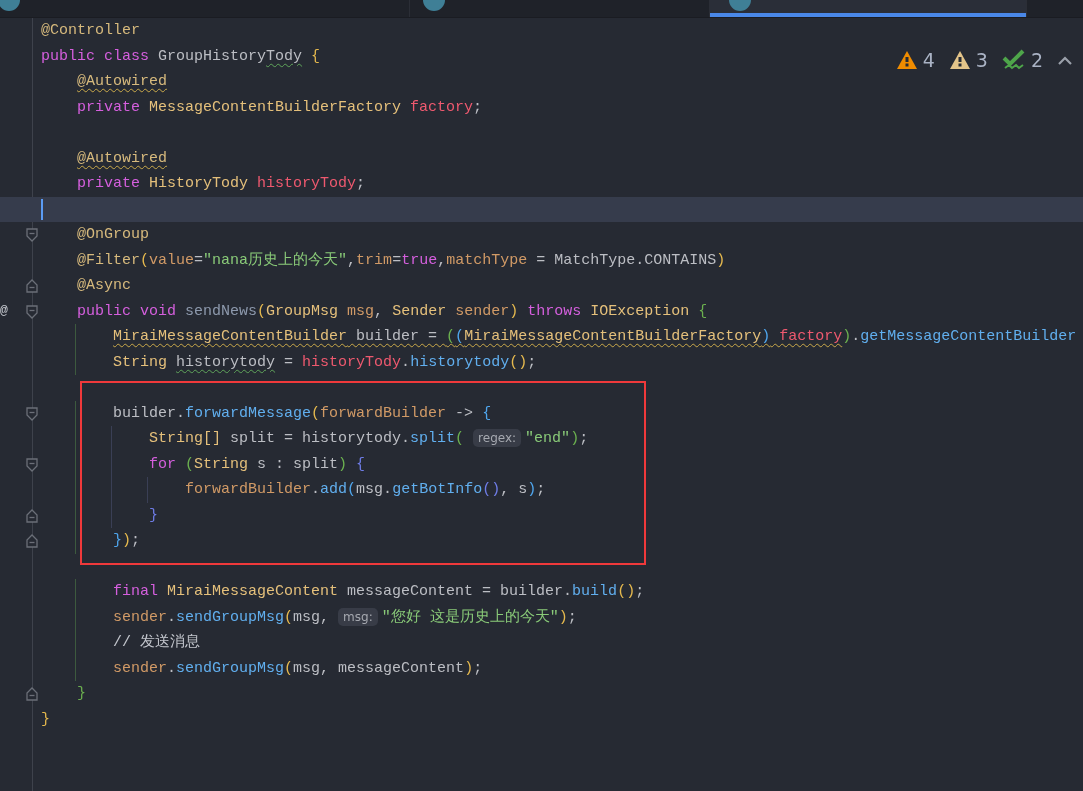 The width and height of the screenshot is (1083, 791). I want to click on code-line: sender.sendGroupMsg(msg, msg: "您好 这是历史上的今天");, so click(344, 617).